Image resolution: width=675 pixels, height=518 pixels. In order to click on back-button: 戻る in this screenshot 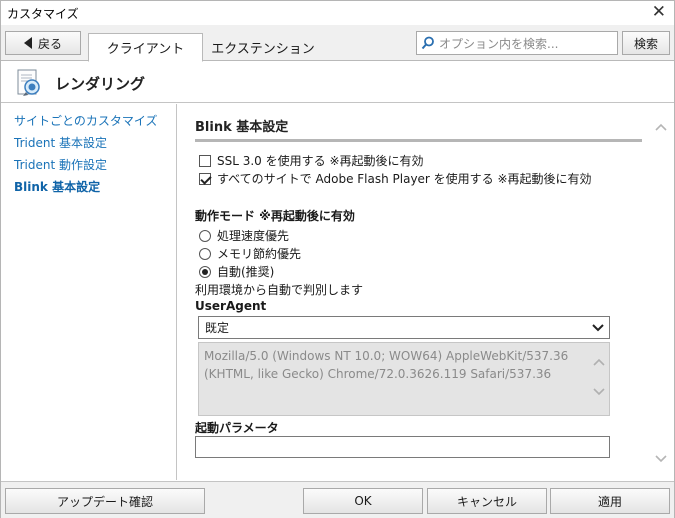, I will do `click(43, 43)`.